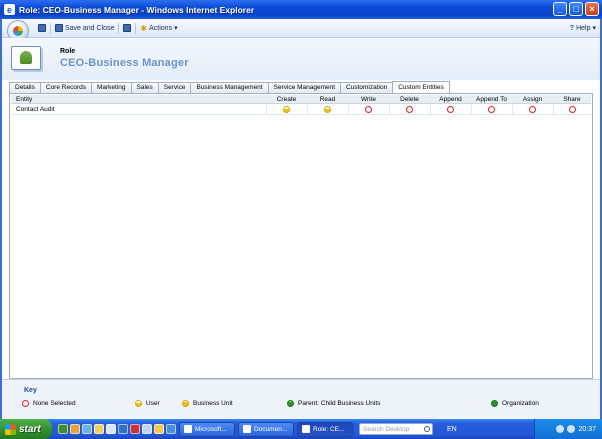 Image resolution: width=602 pixels, height=439 pixels. What do you see at coordinates (452, 429) in the screenshot?
I see `language-indicator: EN` at bounding box center [452, 429].